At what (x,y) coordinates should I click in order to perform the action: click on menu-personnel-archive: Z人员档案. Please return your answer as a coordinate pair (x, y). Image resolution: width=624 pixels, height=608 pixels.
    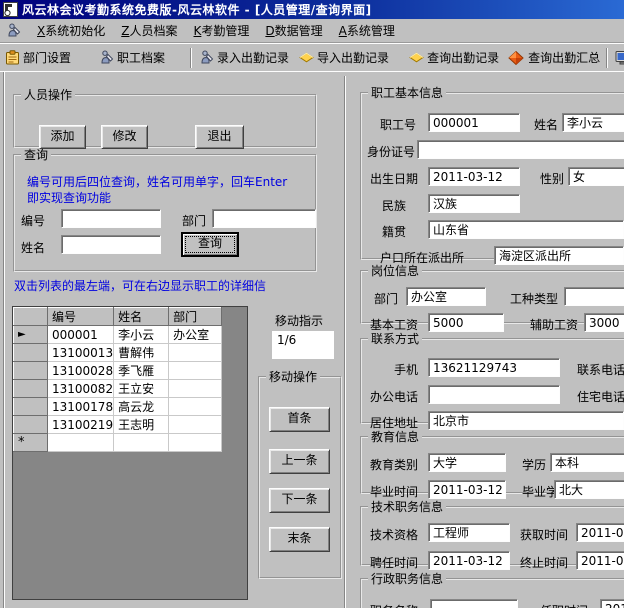
    Looking at the image, I should click on (149, 30).